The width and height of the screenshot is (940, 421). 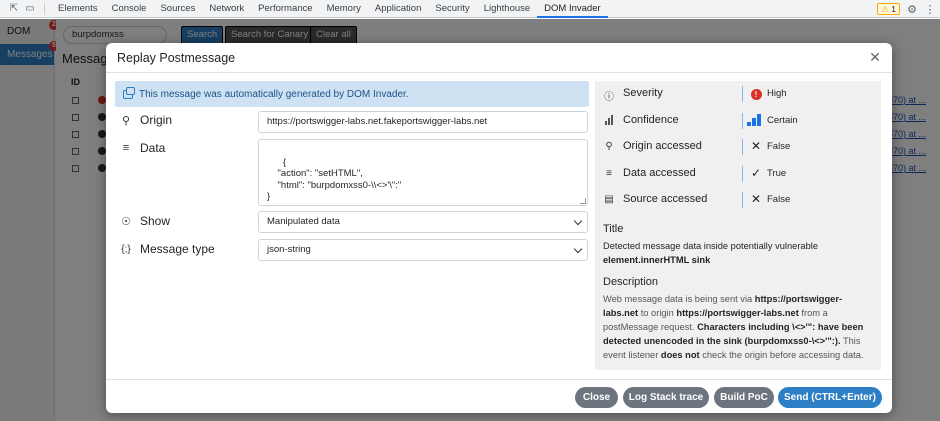 I want to click on modal-title: Replay Postmessage, so click(x=176, y=58).